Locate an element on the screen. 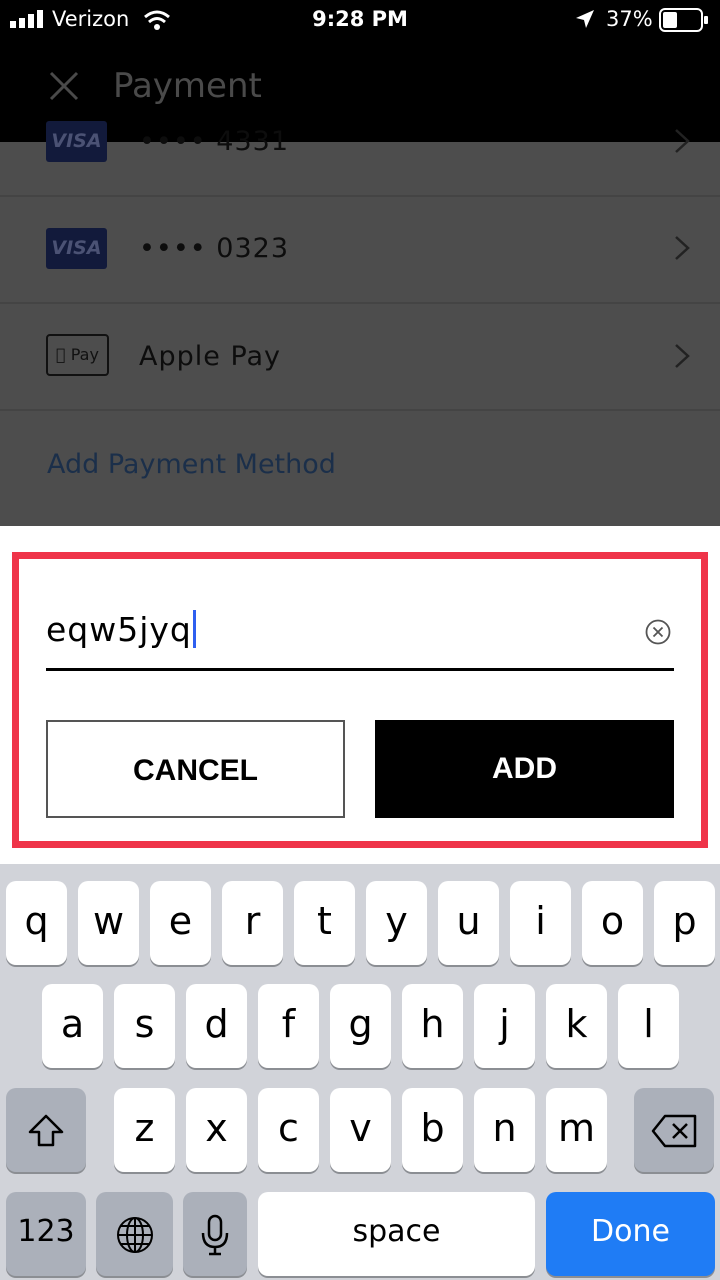 The image size is (720, 1280). backspace-key is located at coordinates (674, 1130).